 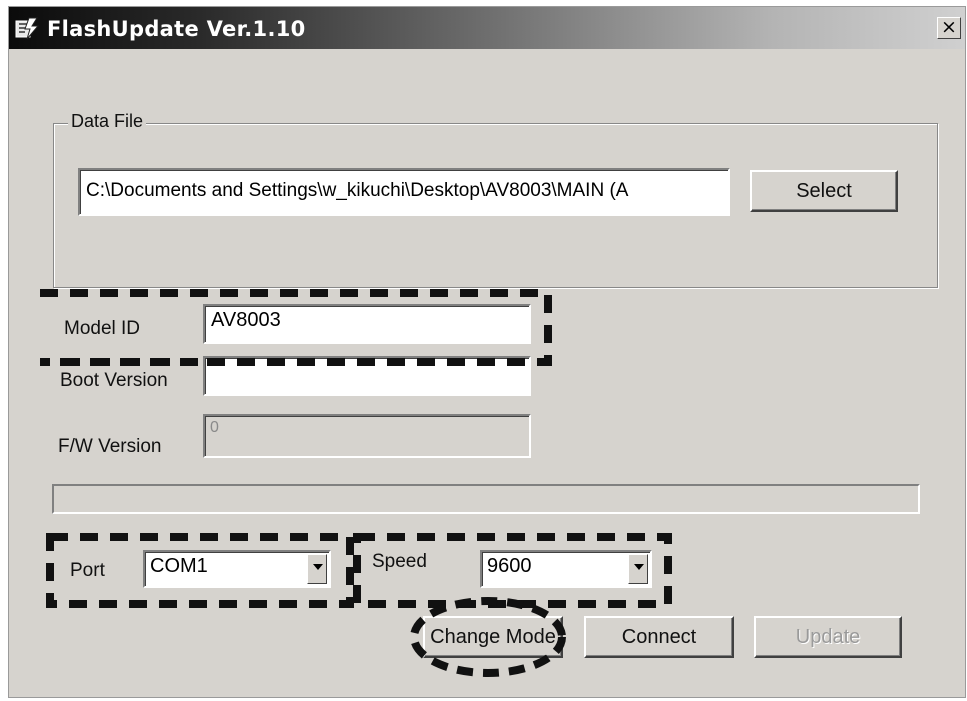 What do you see at coordinates (179, 566) in the screenshot?
I see `port-select-value: COM1` at bounding box center [179, 566].